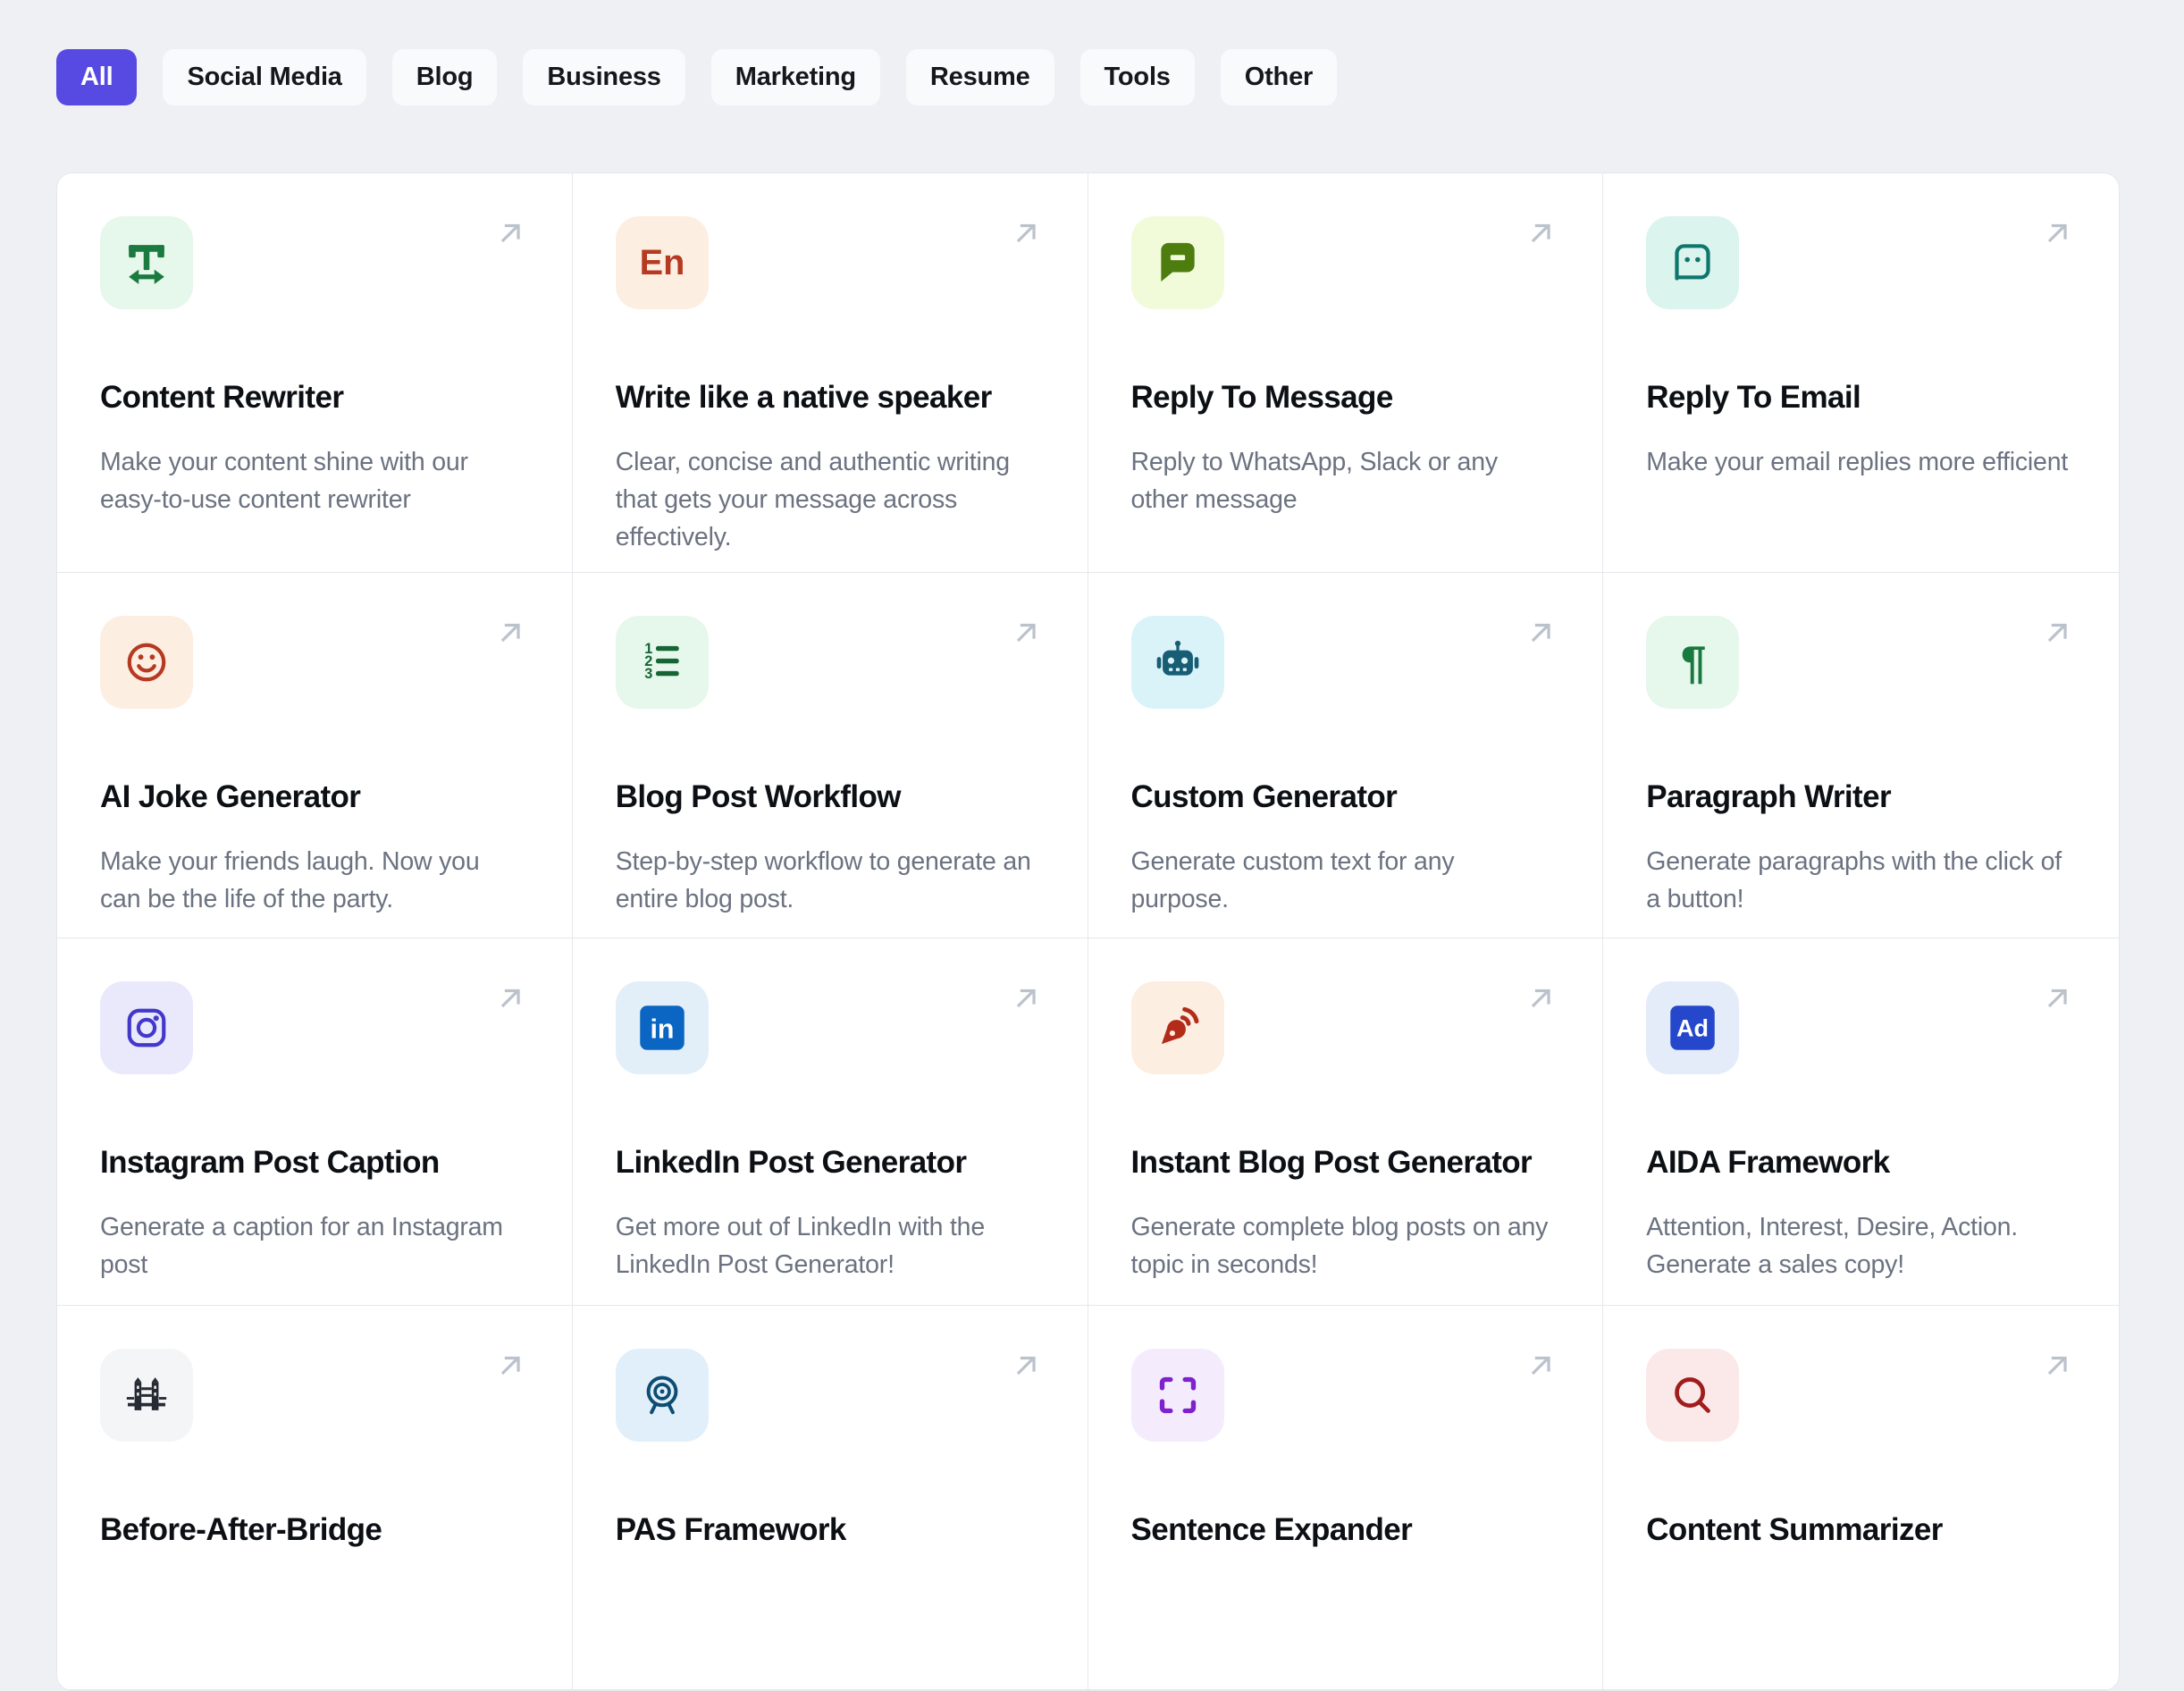 The image size is (2184, 1691). What do you see at coordinates (1271, 1529) in the screenshot?
I see `tool-card-title: Sentence Expander` at bounding box center [1271, 1529].